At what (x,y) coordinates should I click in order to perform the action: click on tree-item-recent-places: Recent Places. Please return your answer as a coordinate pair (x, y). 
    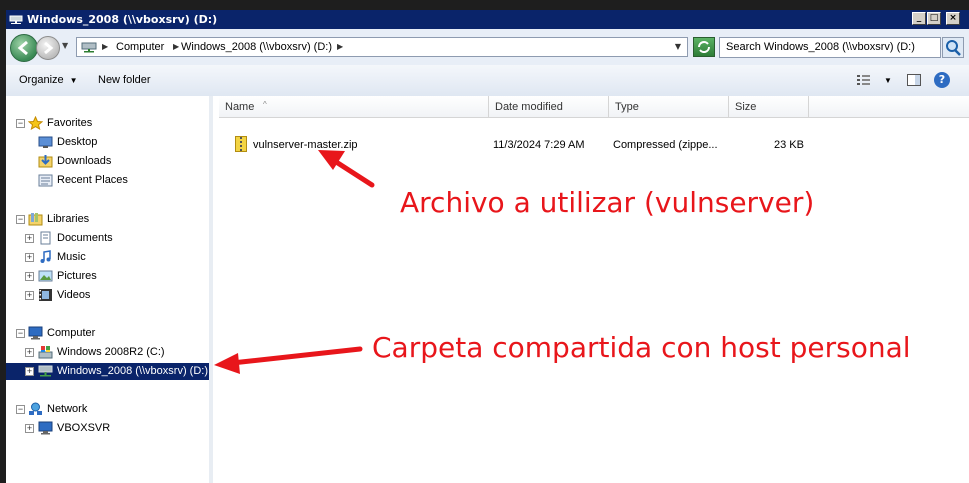
    Looking at the image, I should click on (107, 180).